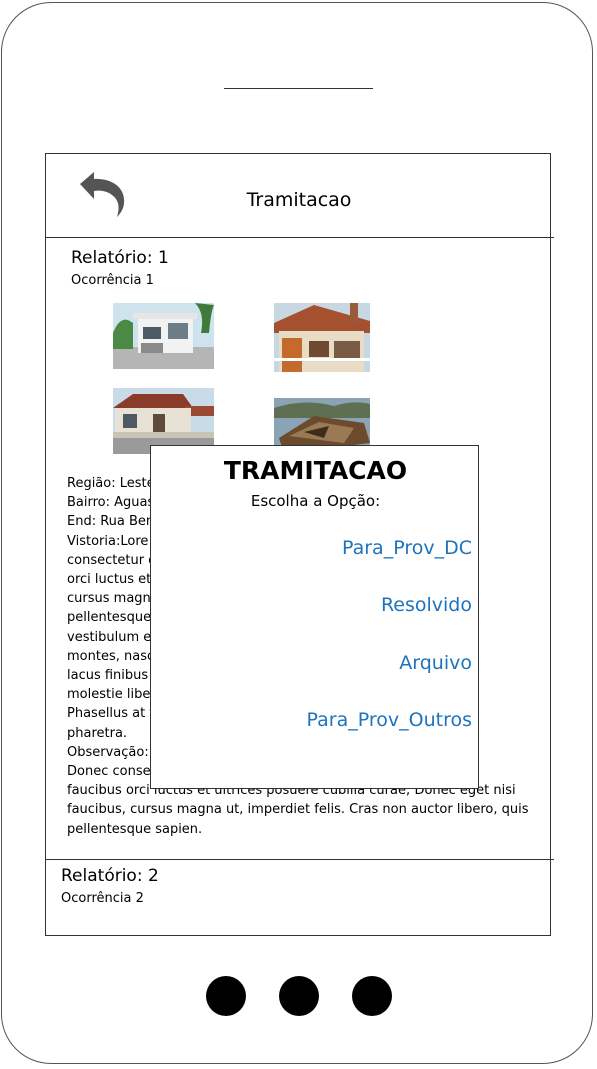 The image size is (597, 1069). Describe the element at coordinates (102, 898) in the screenshot. I see `report-2-occurrence: Ocorrência 2` at that location.